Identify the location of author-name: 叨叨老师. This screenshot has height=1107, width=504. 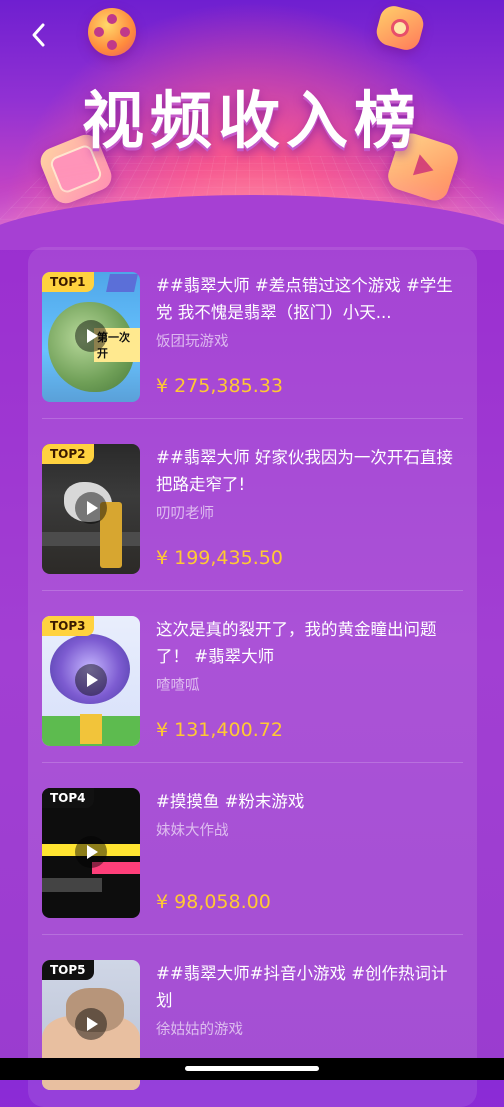
(185, 514).